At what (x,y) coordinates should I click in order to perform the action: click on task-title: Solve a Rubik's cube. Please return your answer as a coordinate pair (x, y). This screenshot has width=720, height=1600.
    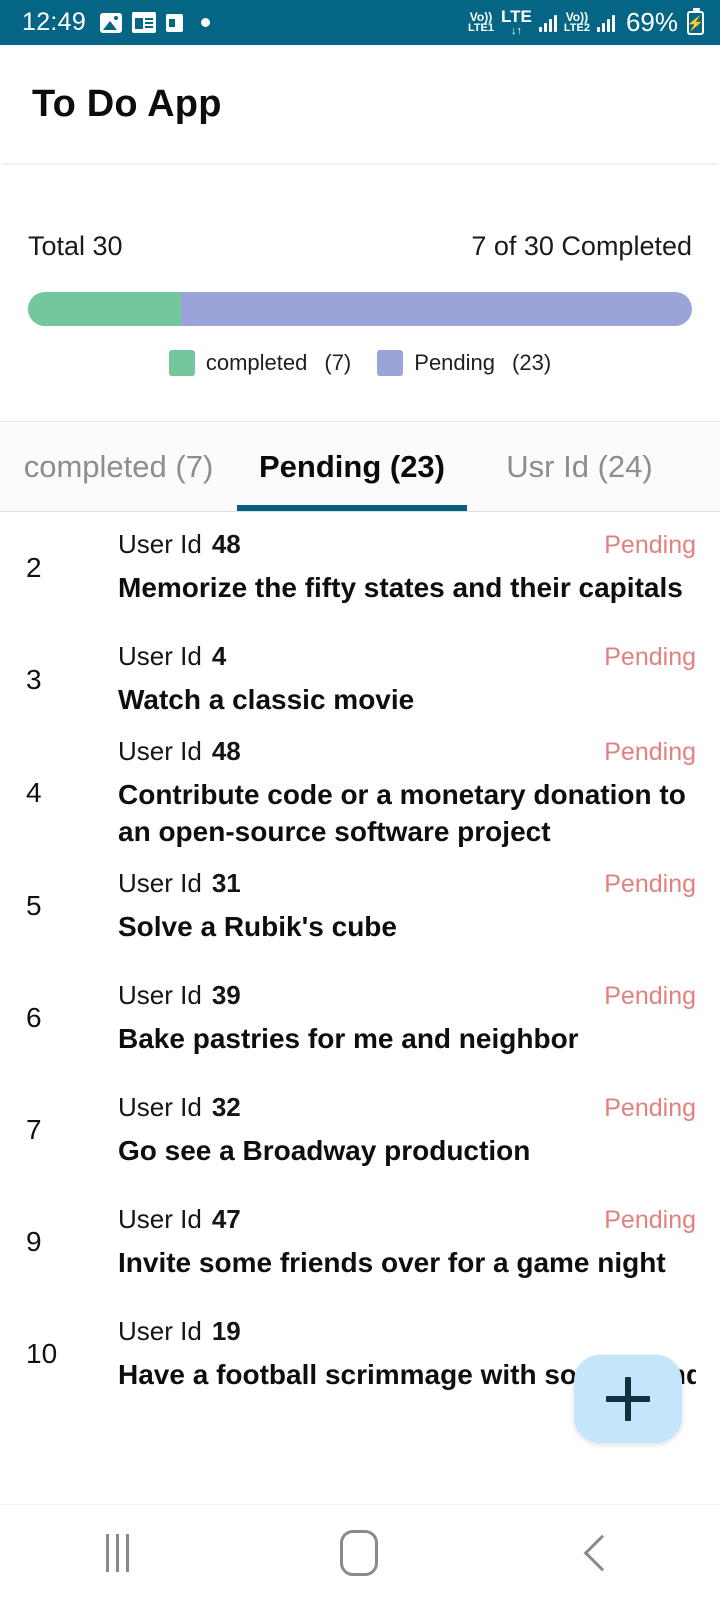
    Looking at the image, I should click on (257, 926).